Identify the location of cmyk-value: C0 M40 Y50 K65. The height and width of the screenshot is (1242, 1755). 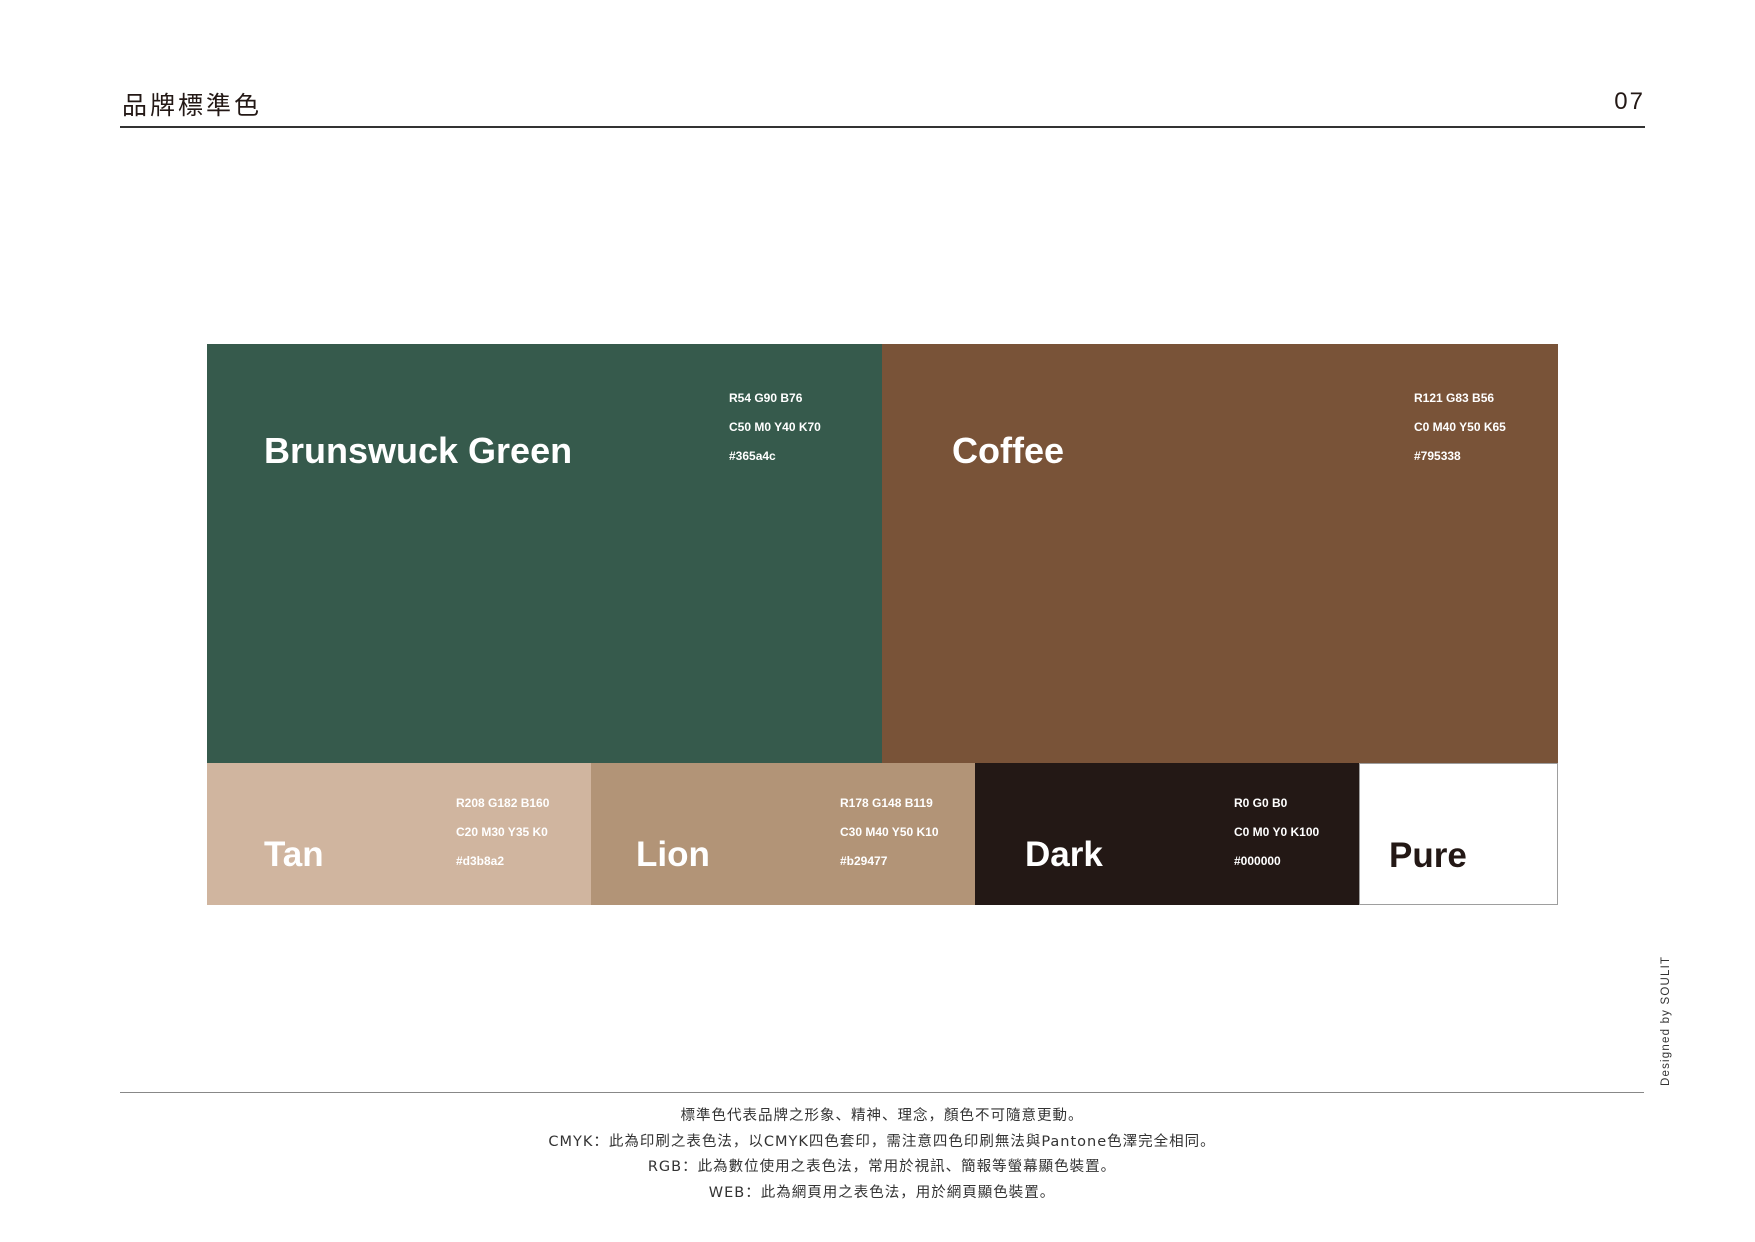
(1460, 427).